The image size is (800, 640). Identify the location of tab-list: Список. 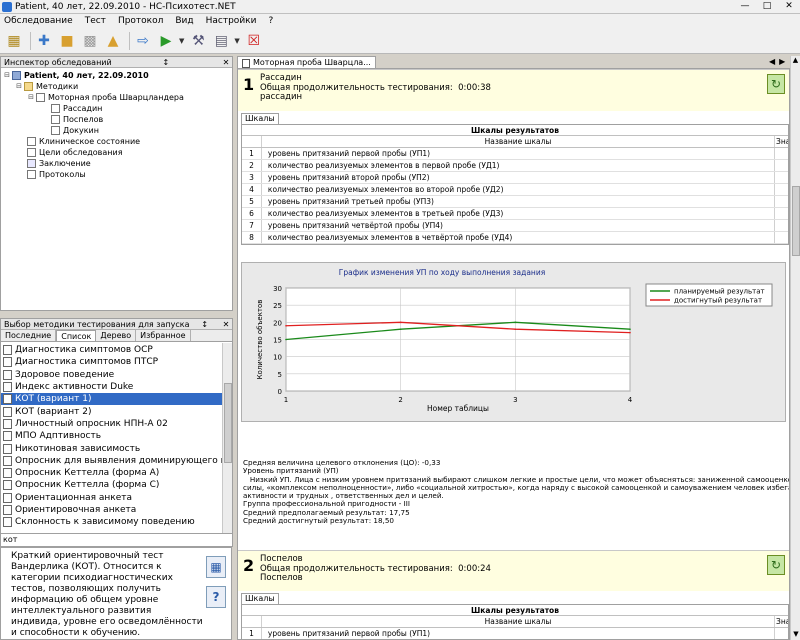
(76, 335).